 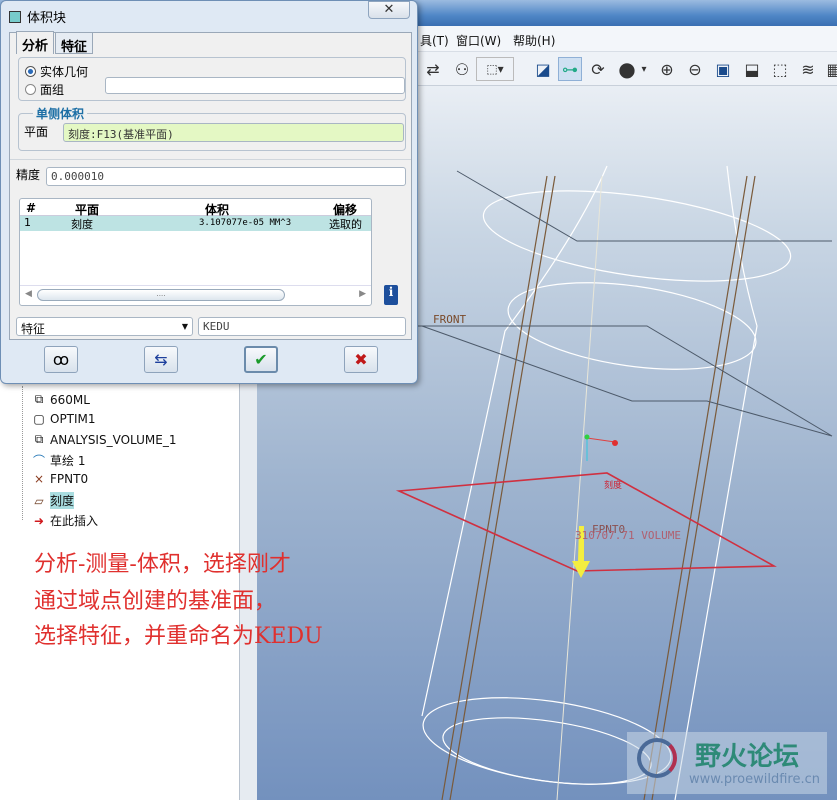 What do you see at coordinates (161, 359) in the screenshot?
I see `repeat-button: ⇆` at bounding box center [161, 359].